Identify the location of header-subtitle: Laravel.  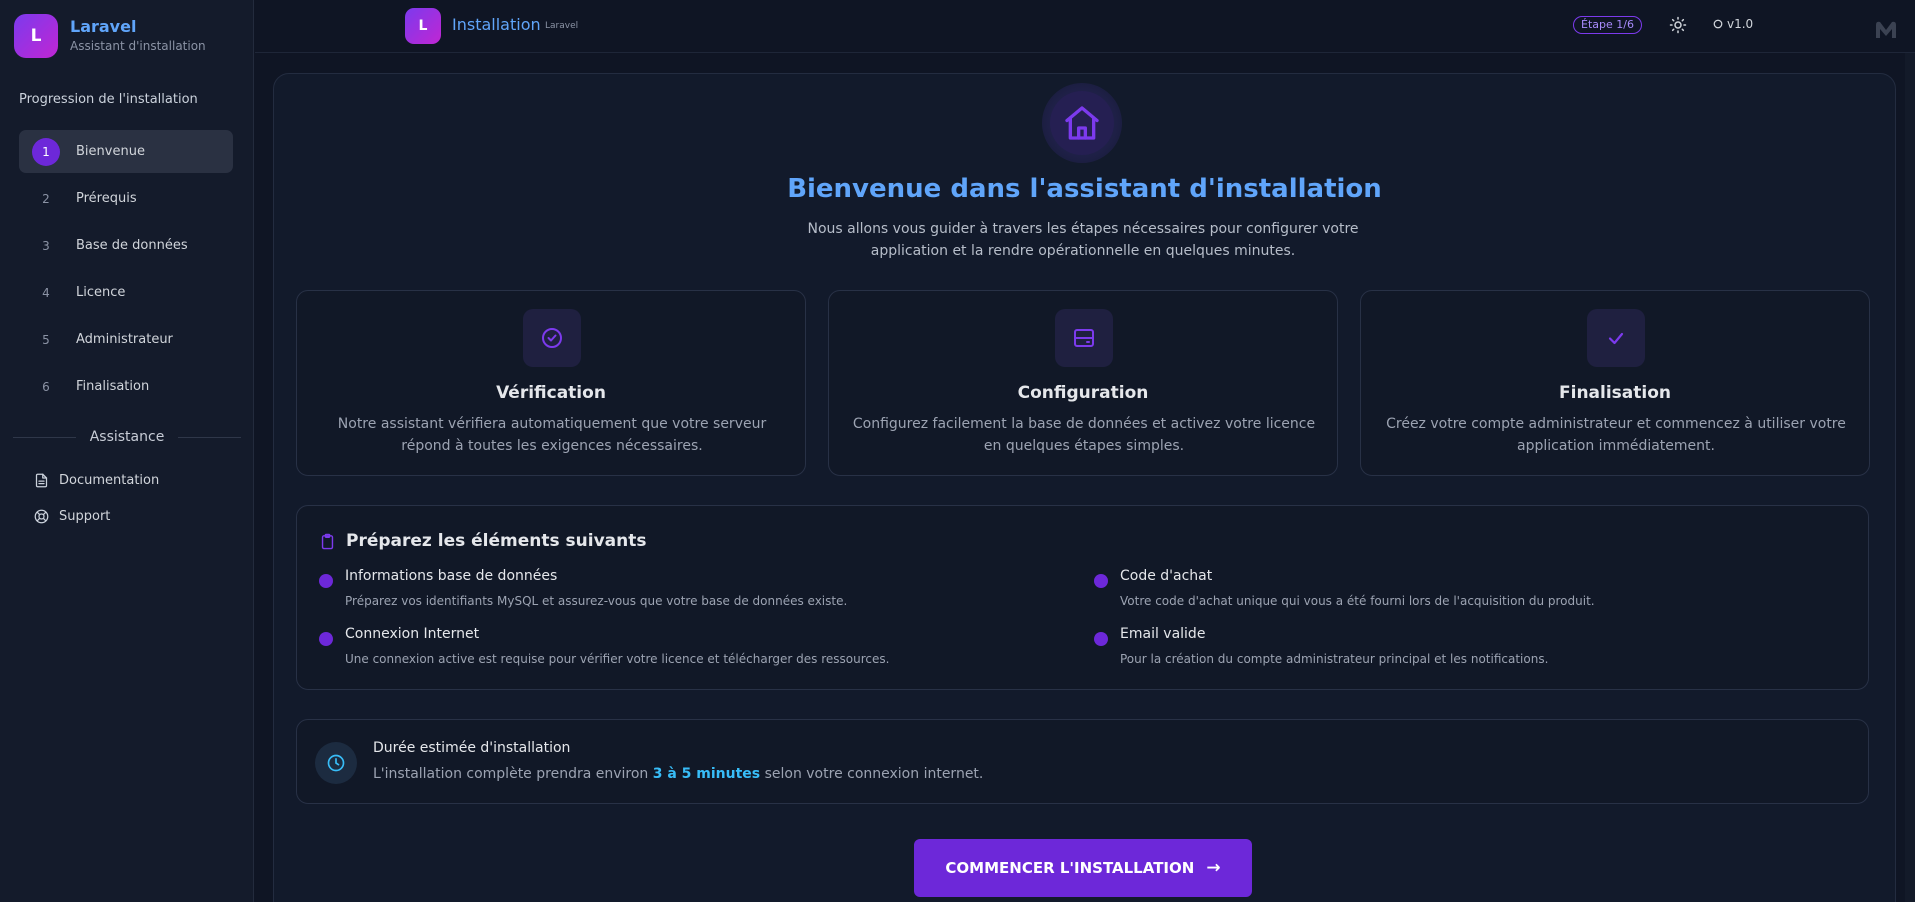
(562, 26).